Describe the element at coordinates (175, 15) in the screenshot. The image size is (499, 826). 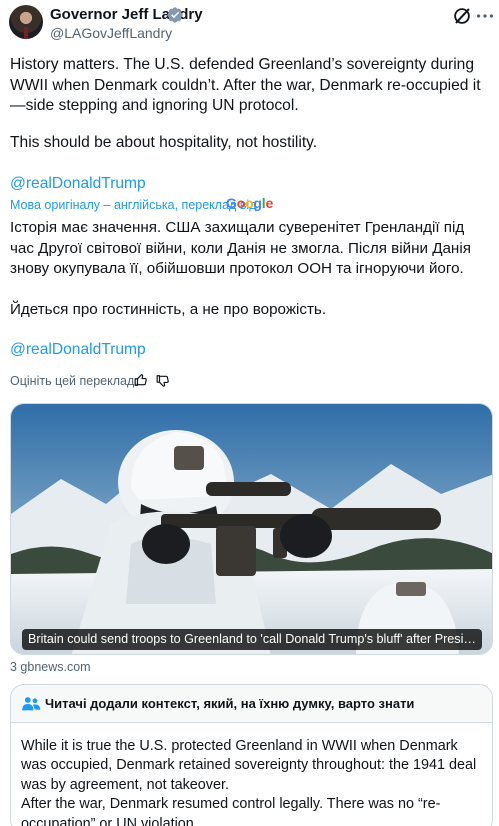
I see `verified-badge-icon` at that location.